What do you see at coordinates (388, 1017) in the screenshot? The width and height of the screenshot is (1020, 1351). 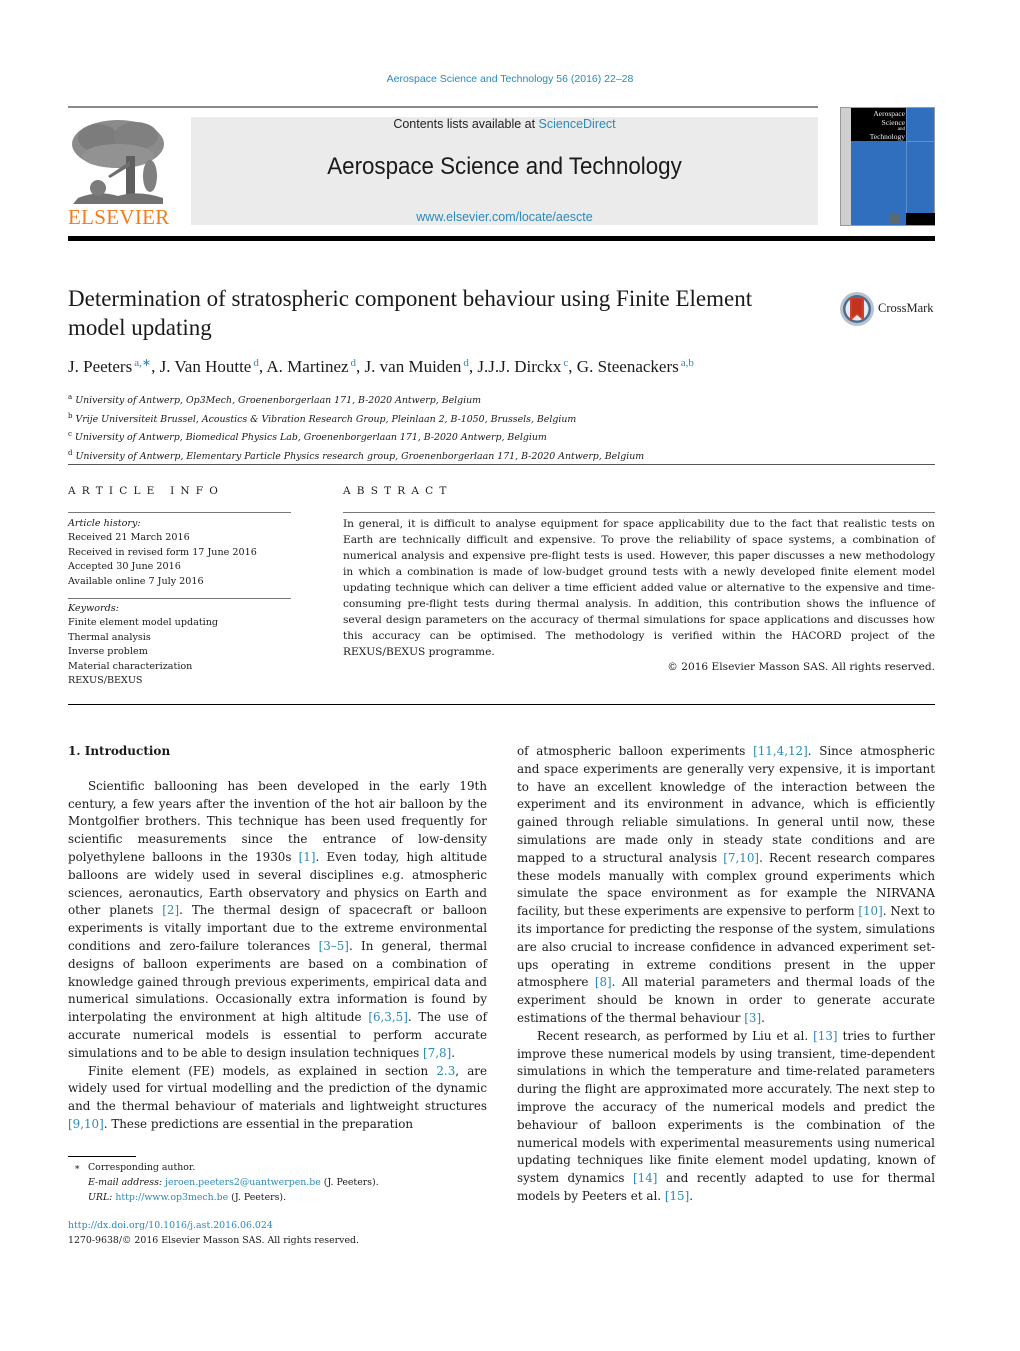 I see `citation-link: [6,3,5]` at bounding box center [388, 1017].